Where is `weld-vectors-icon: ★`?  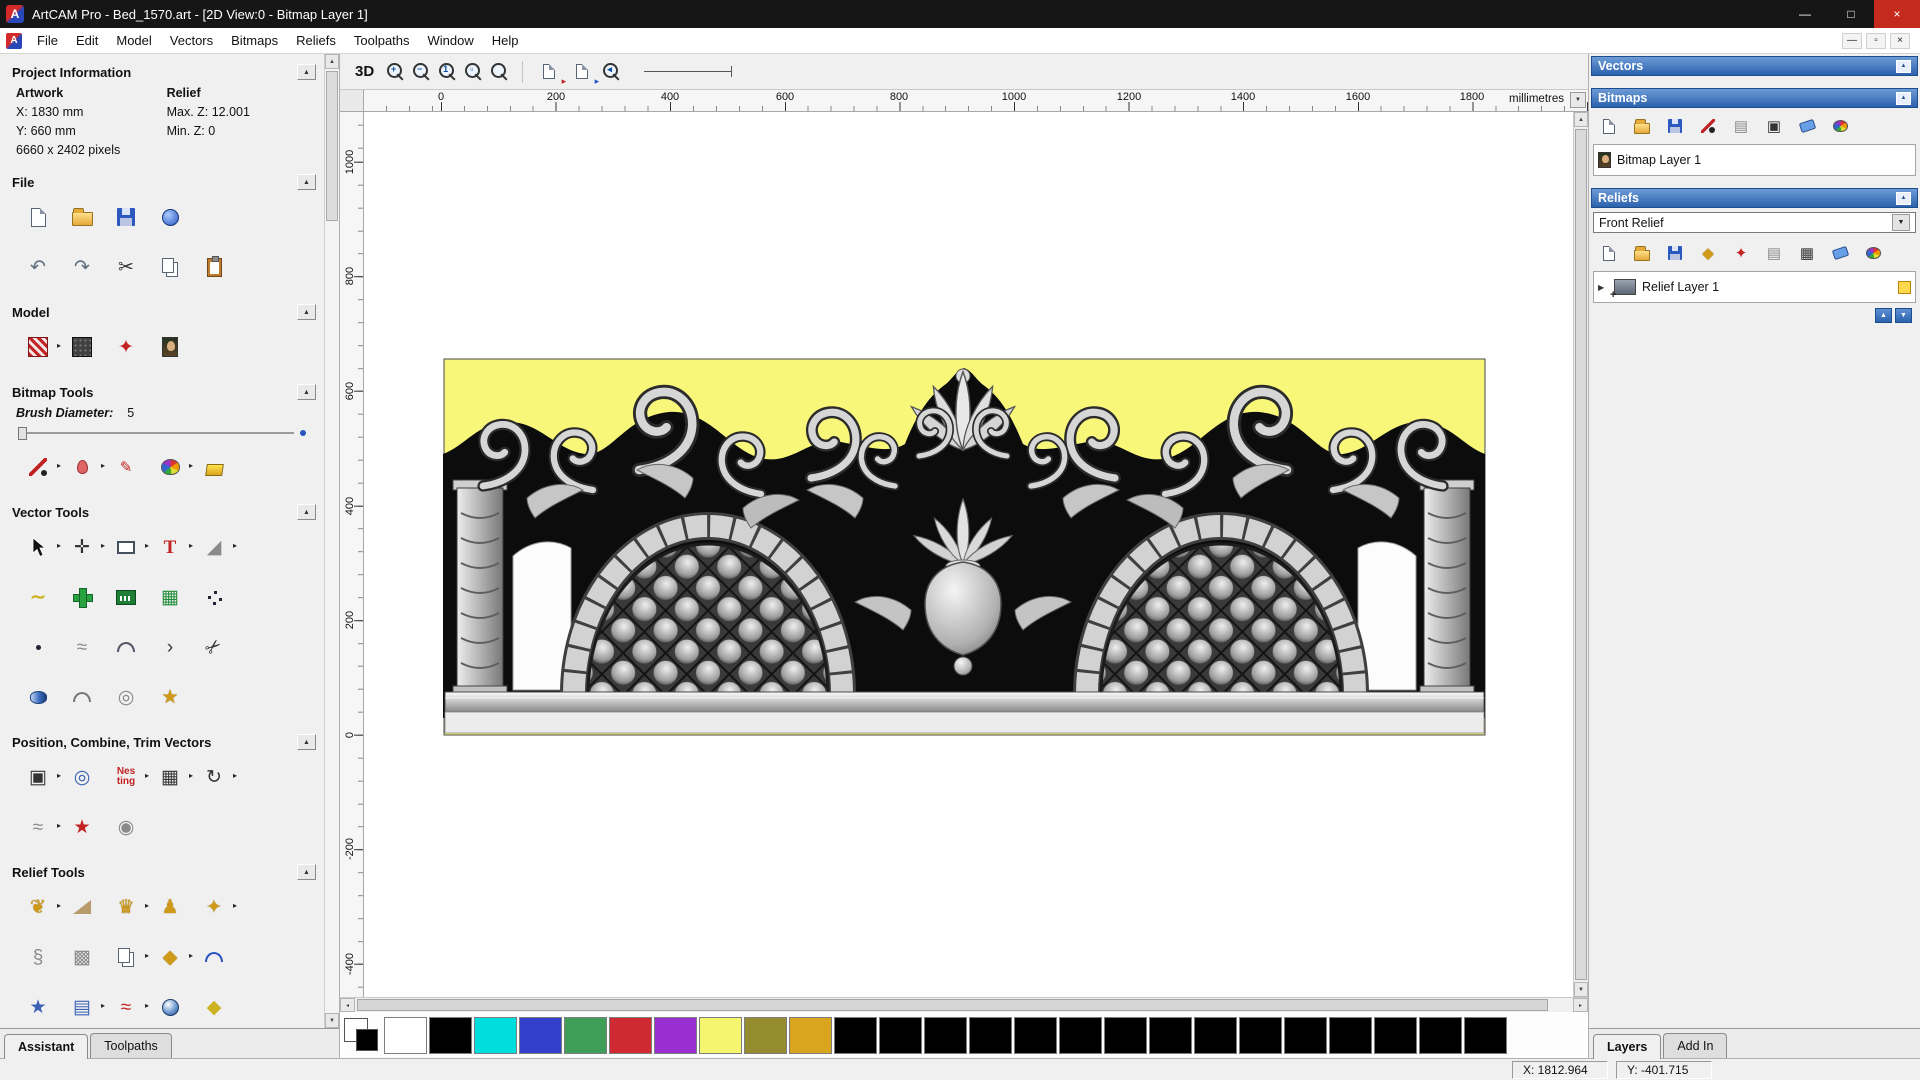 weld-vectors-icon: ★ is located at coordinates (82, 827).